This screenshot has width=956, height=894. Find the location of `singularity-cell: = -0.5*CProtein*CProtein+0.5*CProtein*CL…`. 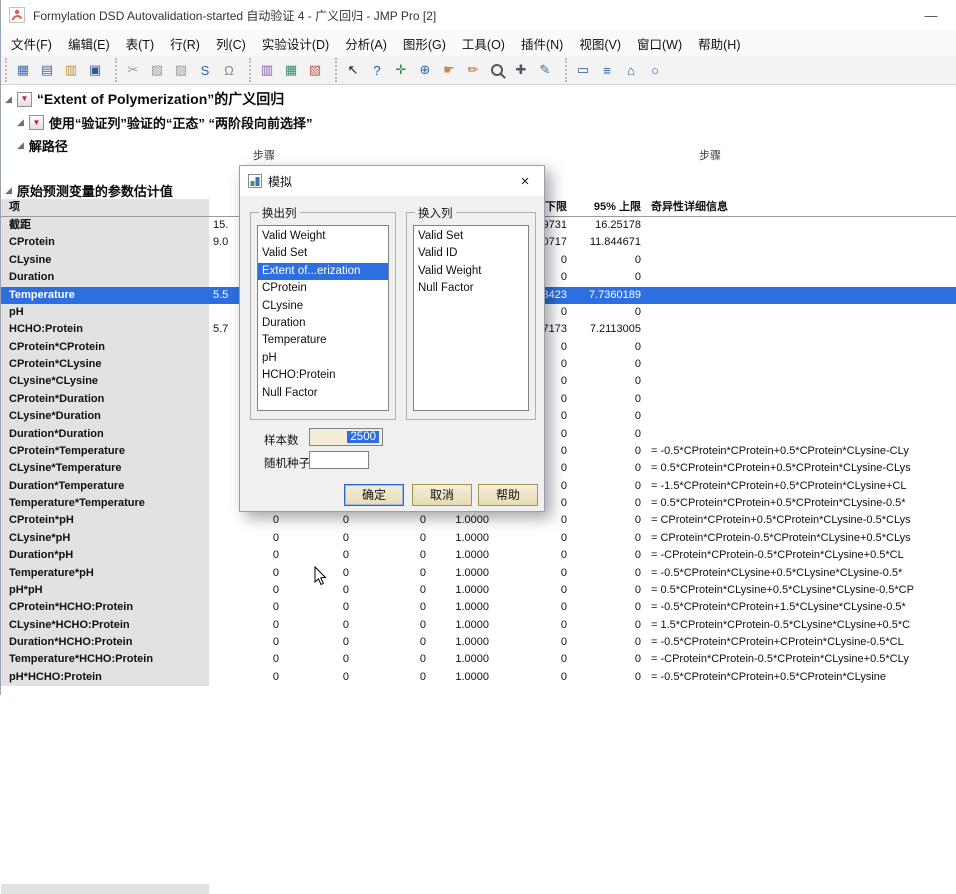

singularity-cell: = -0.5*CProtein*CProtein+0.5*CProtein*CL… is located at coordinates (780, 450).